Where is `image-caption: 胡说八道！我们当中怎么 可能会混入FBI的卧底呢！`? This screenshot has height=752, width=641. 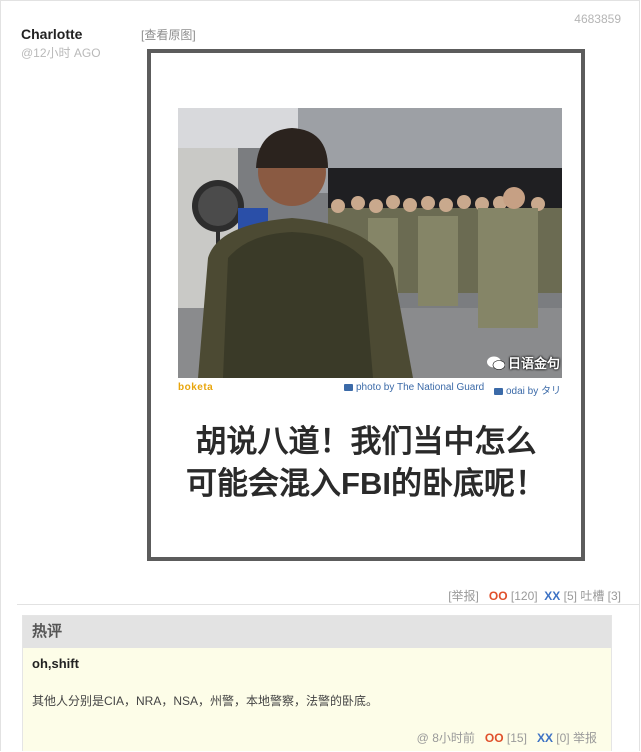
image-caption: 胡说八道！我们当中怎么 可能会混入FBI的卧底呢！ is located at coordinates (366, 462).